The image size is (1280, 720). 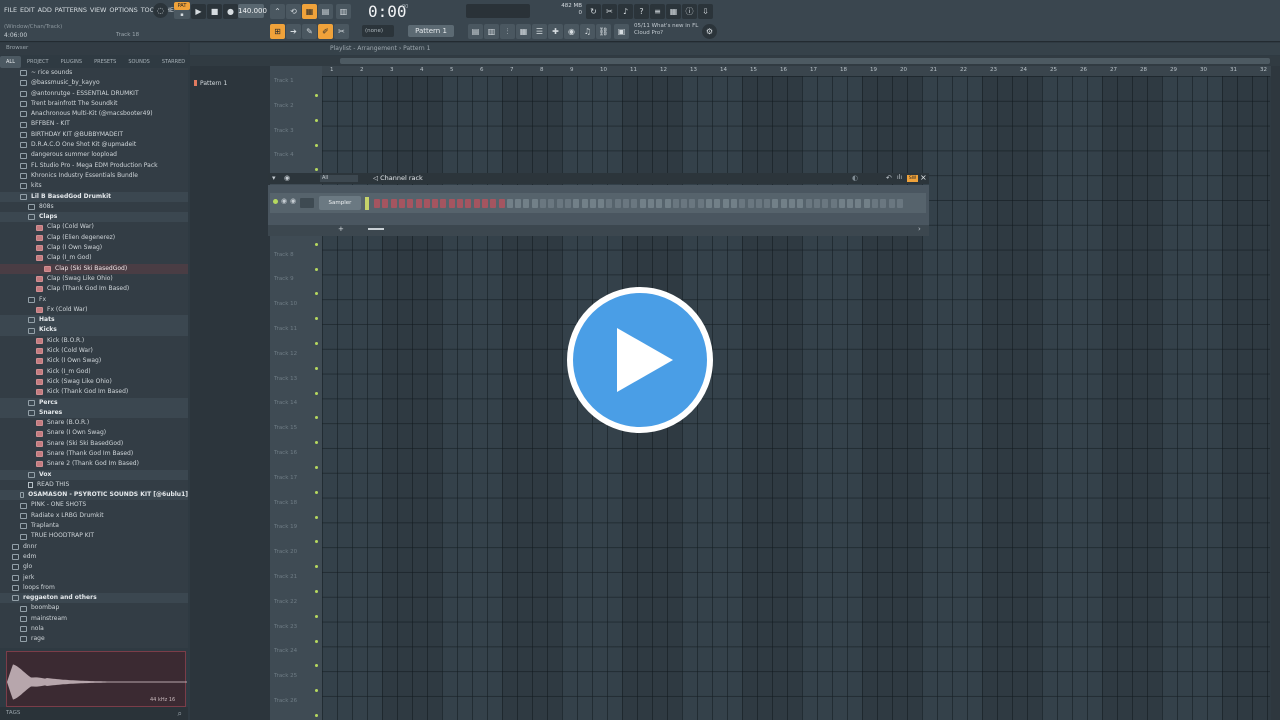 What do you see at coordinates (309, 31) in the screenshot?
I see `pencil-icon: ✎` at bounding box center [309, 31].